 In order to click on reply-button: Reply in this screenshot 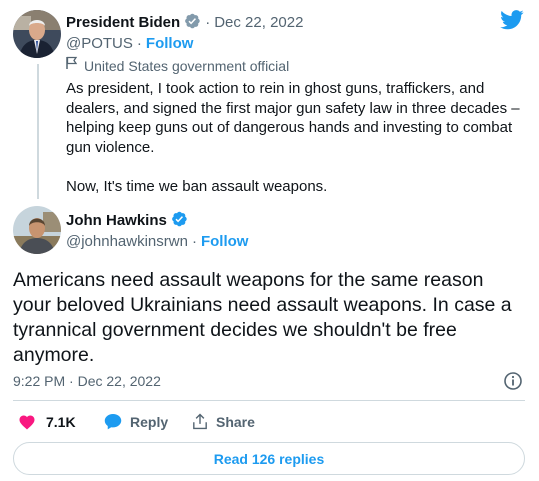, I will do `click(136, 421)`.